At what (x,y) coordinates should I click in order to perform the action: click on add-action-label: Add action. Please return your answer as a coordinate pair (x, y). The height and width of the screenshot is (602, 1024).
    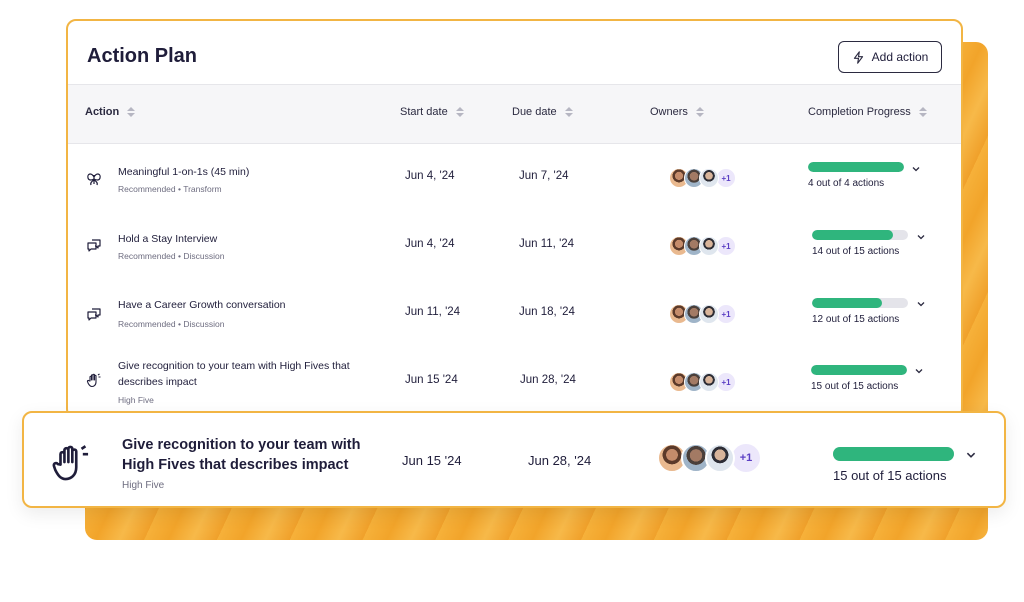
    Looking at the image, I should click on (900, 57).